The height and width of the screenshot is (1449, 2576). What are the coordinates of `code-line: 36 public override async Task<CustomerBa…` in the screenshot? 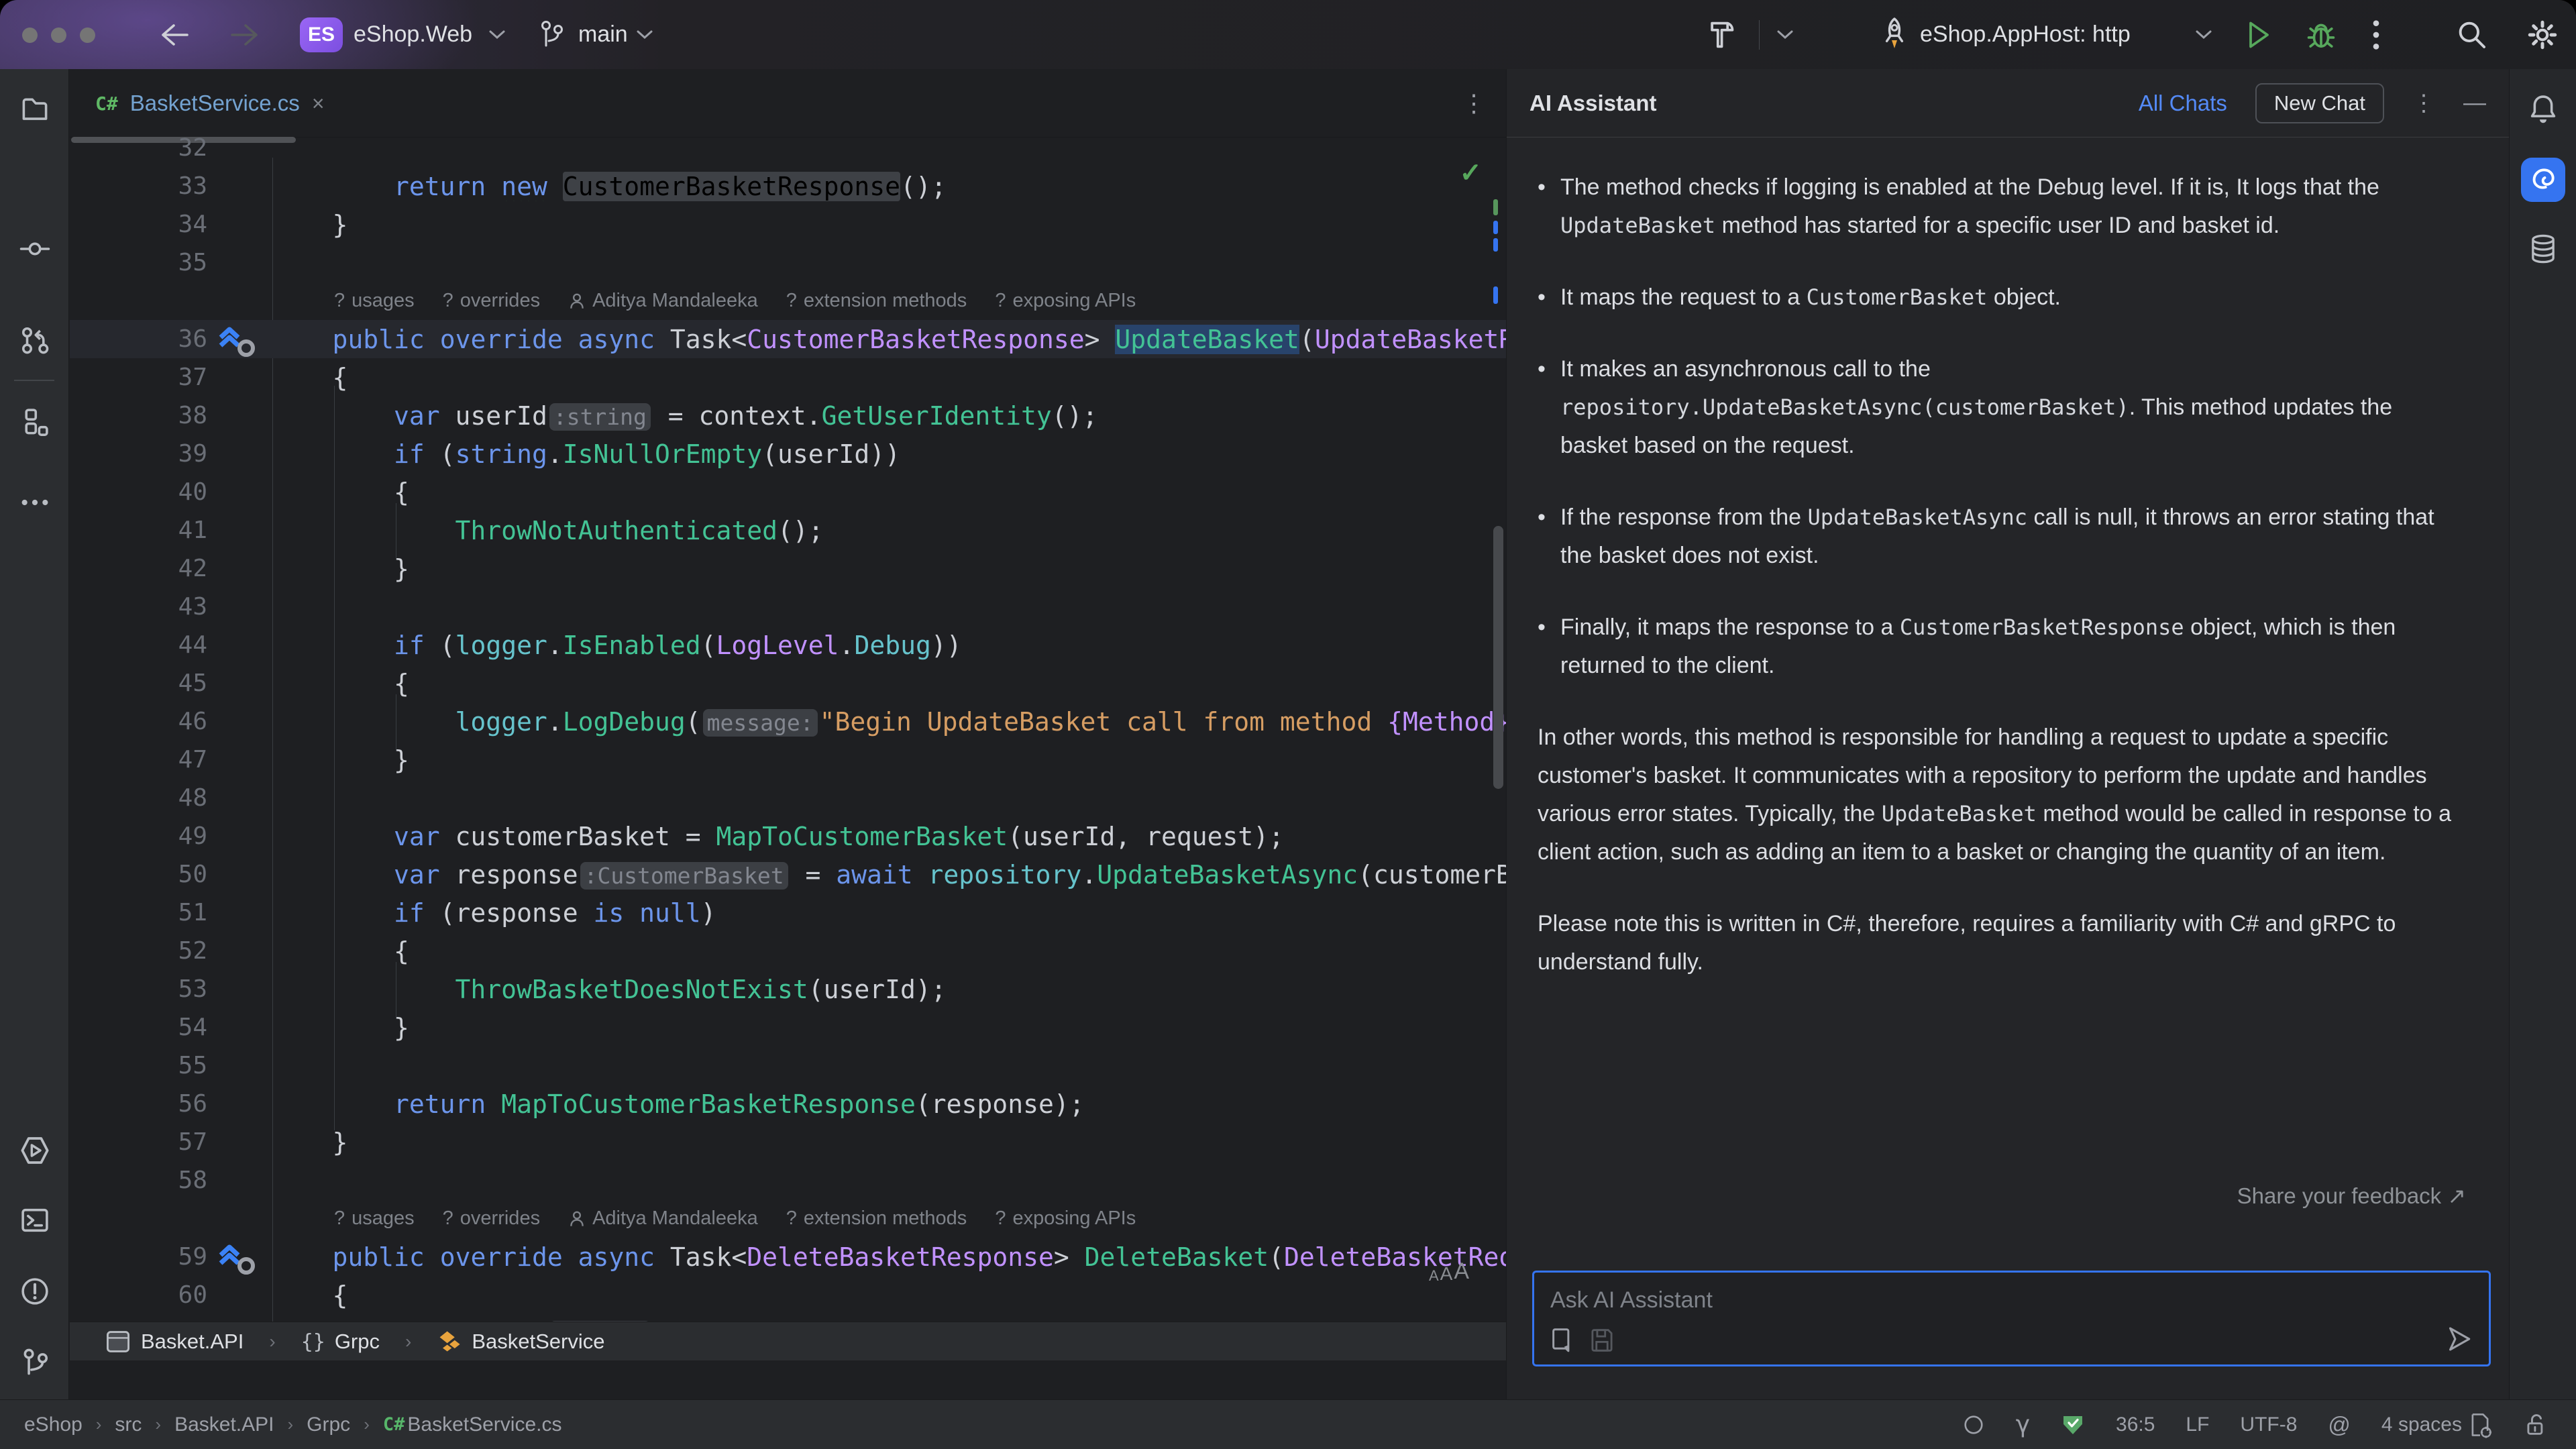 It's located at (788, 339).